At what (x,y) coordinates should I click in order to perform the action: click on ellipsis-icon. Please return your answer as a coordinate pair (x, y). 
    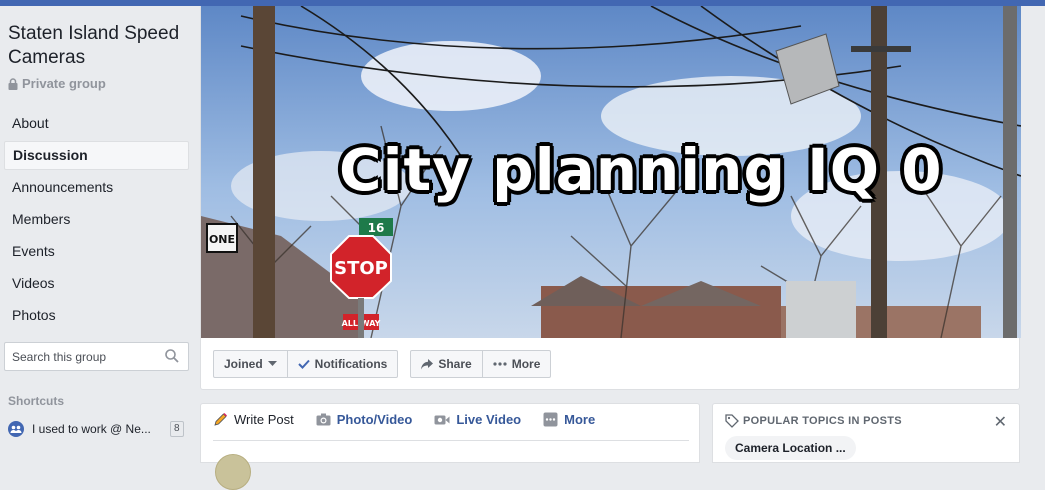
    Looking at the image, I should click on (500, 364).